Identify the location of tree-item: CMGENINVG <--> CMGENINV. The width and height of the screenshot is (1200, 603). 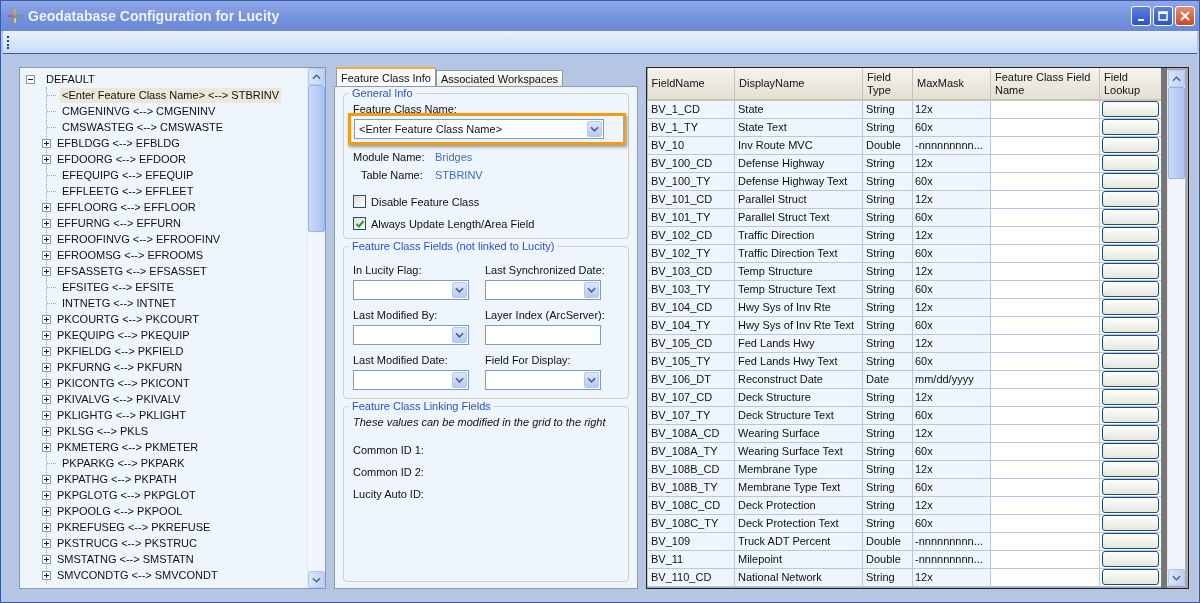
(139, 111).